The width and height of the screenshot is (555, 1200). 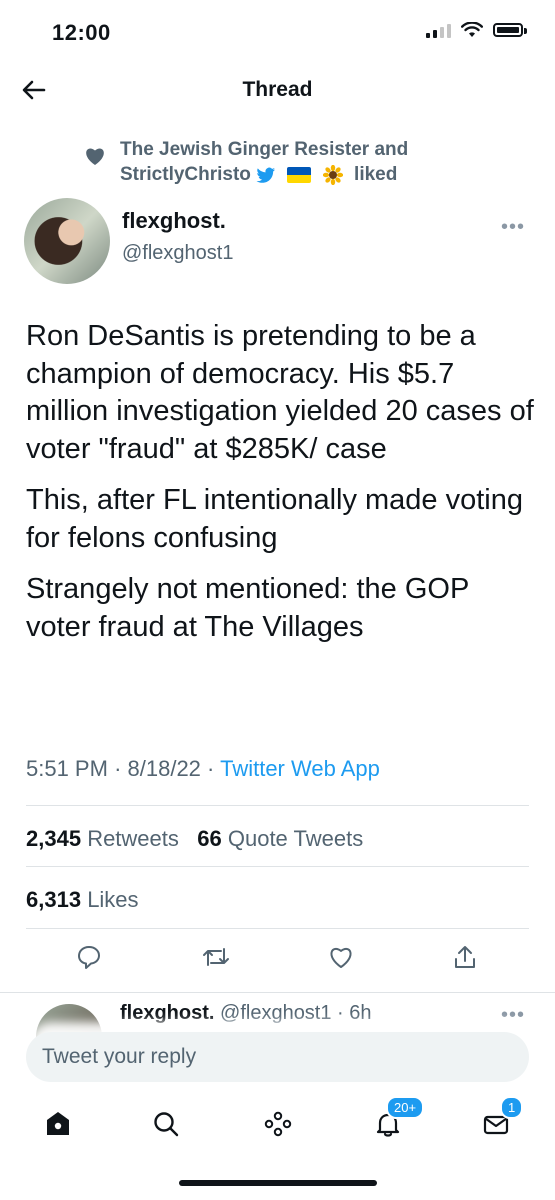 I want to click on tweet-timestamp: 5:51 PM · 8/18/22 · Twitter Web App, so click(x=203, y=768).